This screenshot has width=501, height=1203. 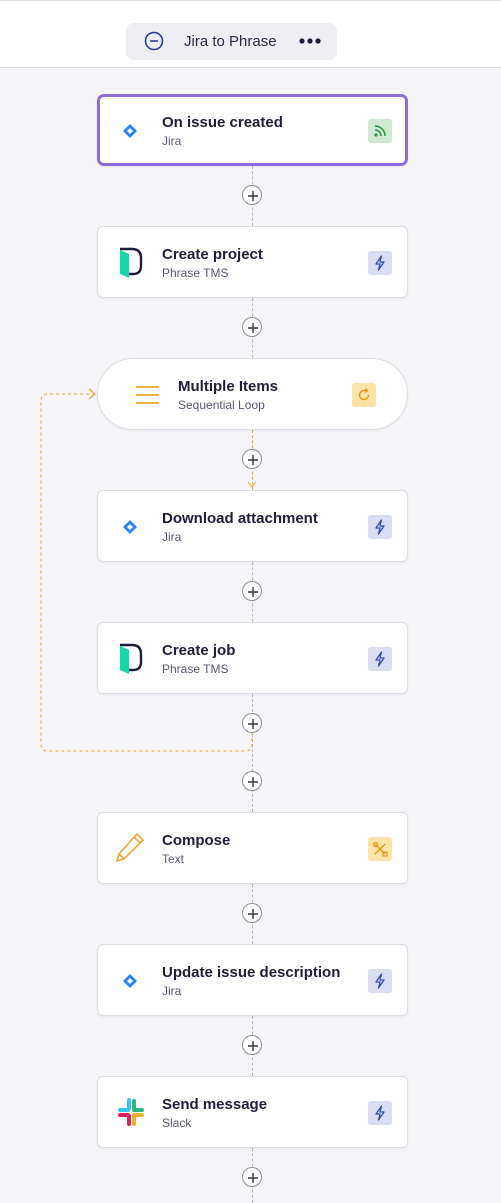 I want to click on step-card-update-issue-description: Update issue description Jira, so click(x=252, y=980).